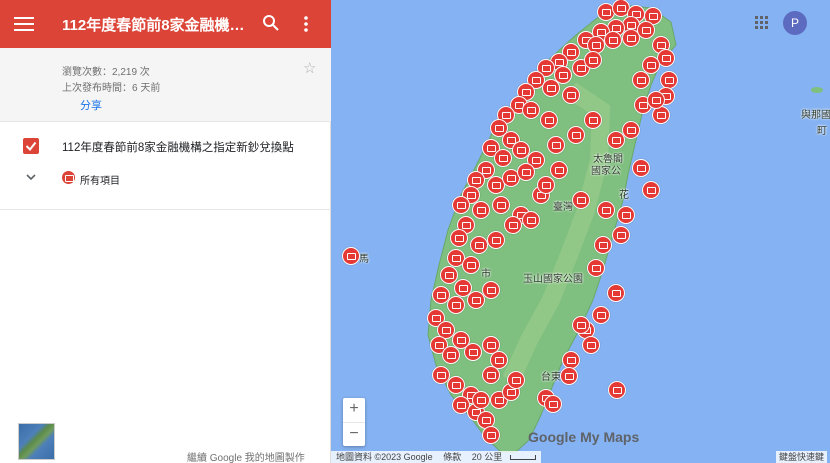 The image size is (830, 463). What do you see at coordinates (354, 434) in the screenshot?
I see `zoom-out-button: −` at bounding box center [354, 434].